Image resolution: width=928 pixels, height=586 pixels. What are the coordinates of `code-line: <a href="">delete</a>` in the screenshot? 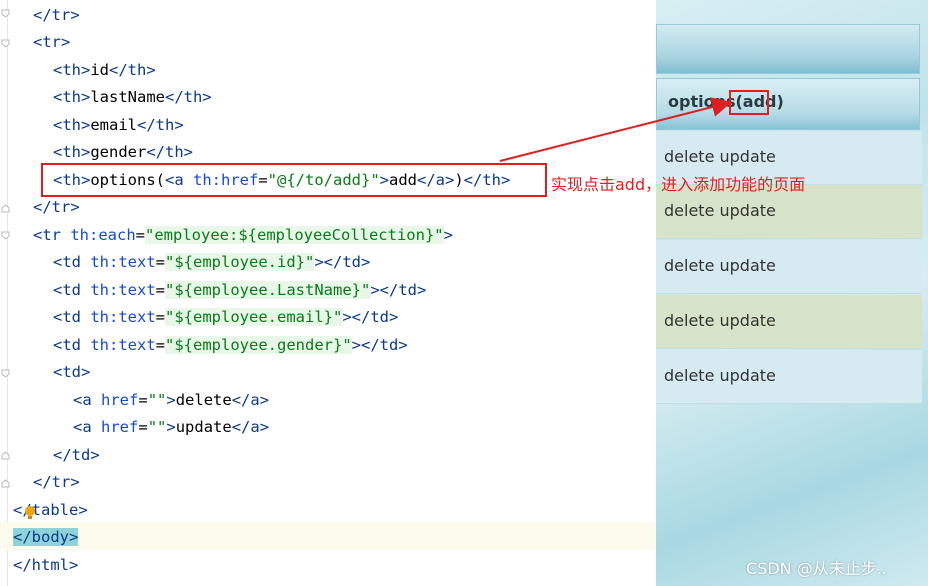 It's located at (171, 400).